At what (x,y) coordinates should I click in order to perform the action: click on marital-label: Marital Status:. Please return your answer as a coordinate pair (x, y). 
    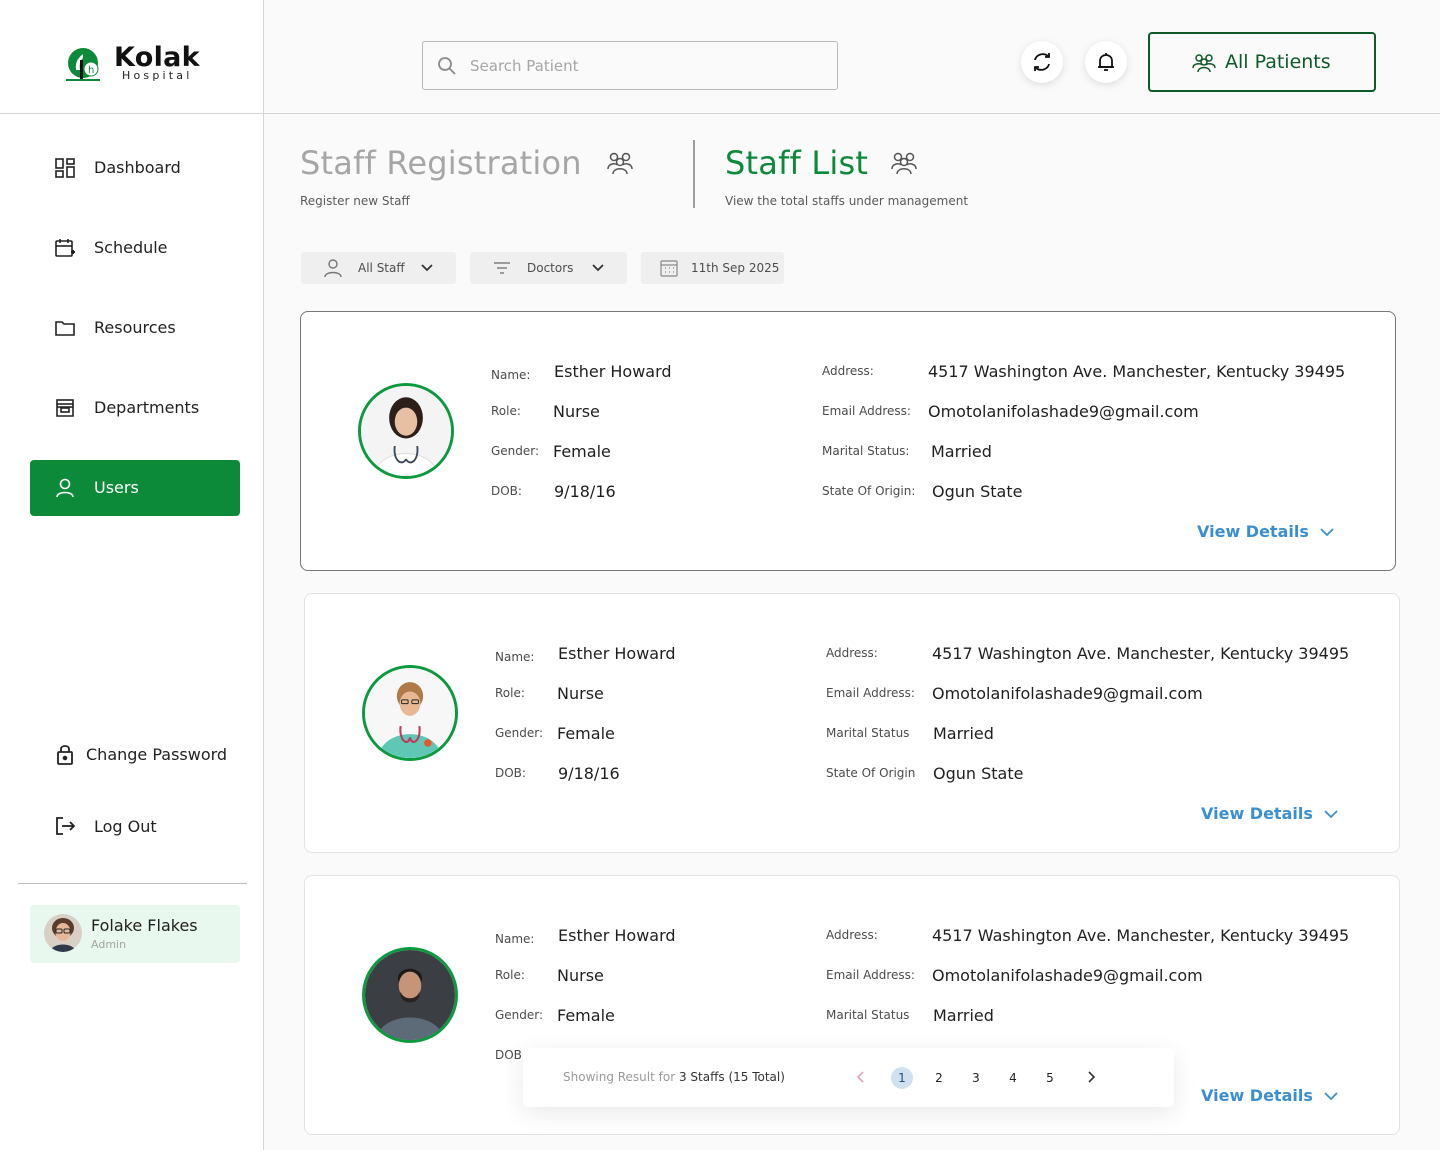
    Looking at the image, I should click on (866, 451).